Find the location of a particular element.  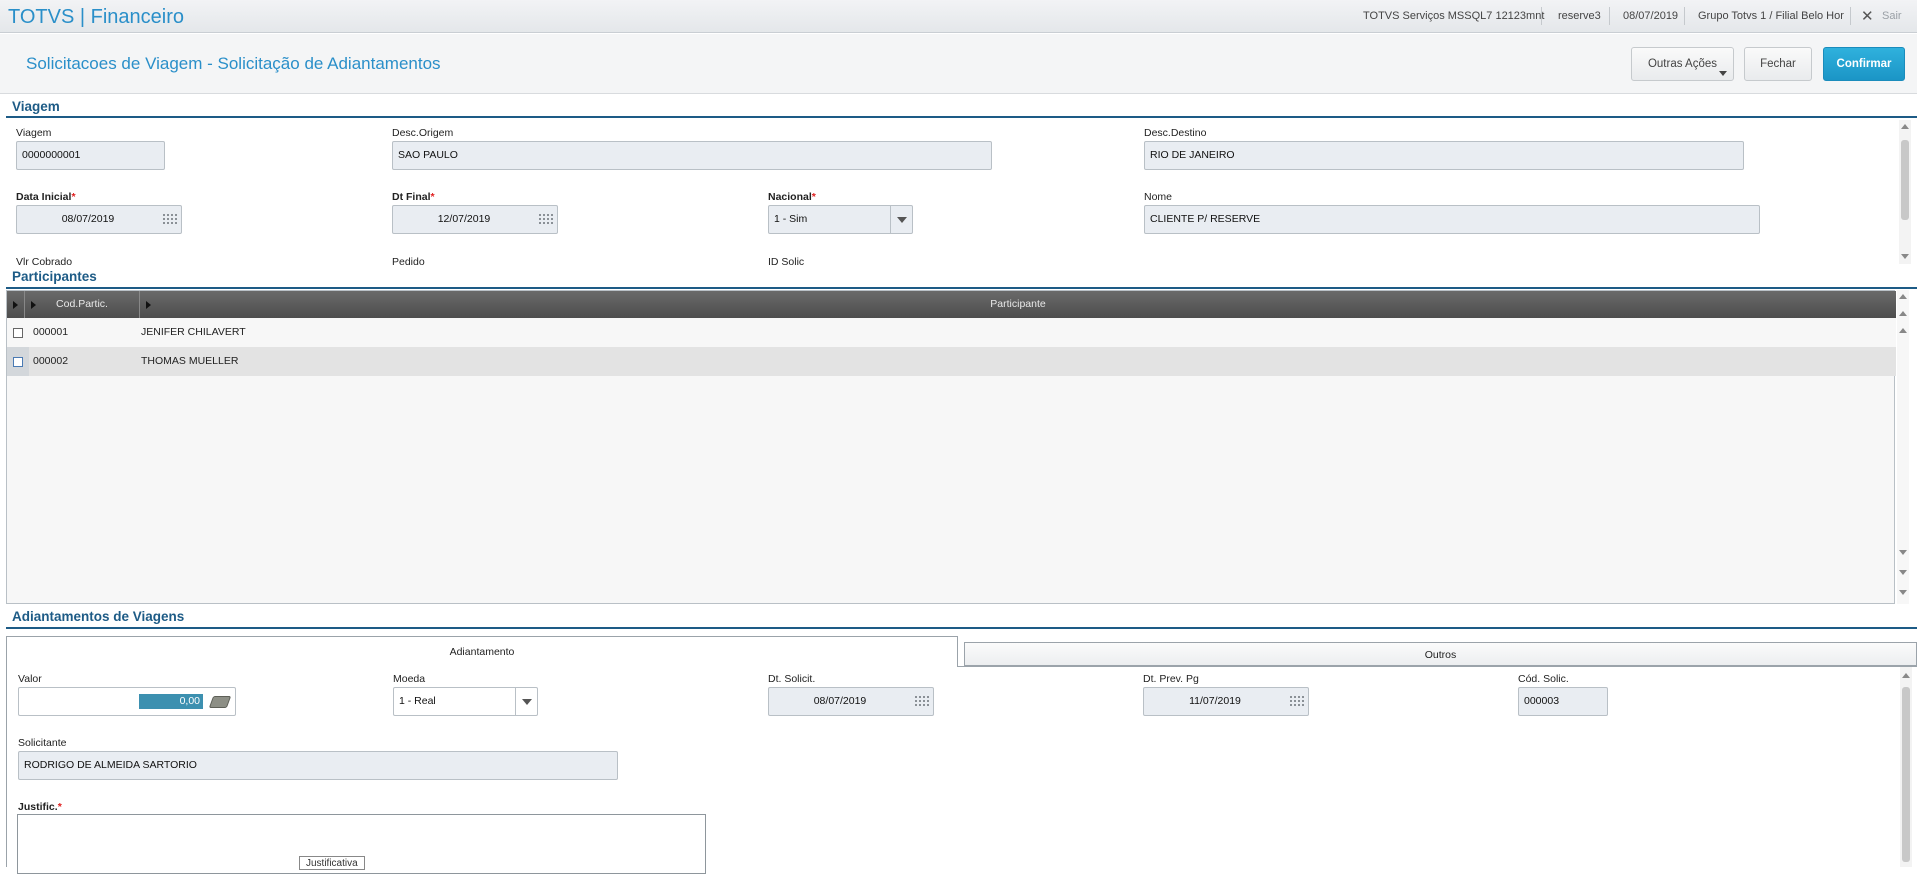

app-title: TOTVS | Financeiro is located at coordinates (96, 17).